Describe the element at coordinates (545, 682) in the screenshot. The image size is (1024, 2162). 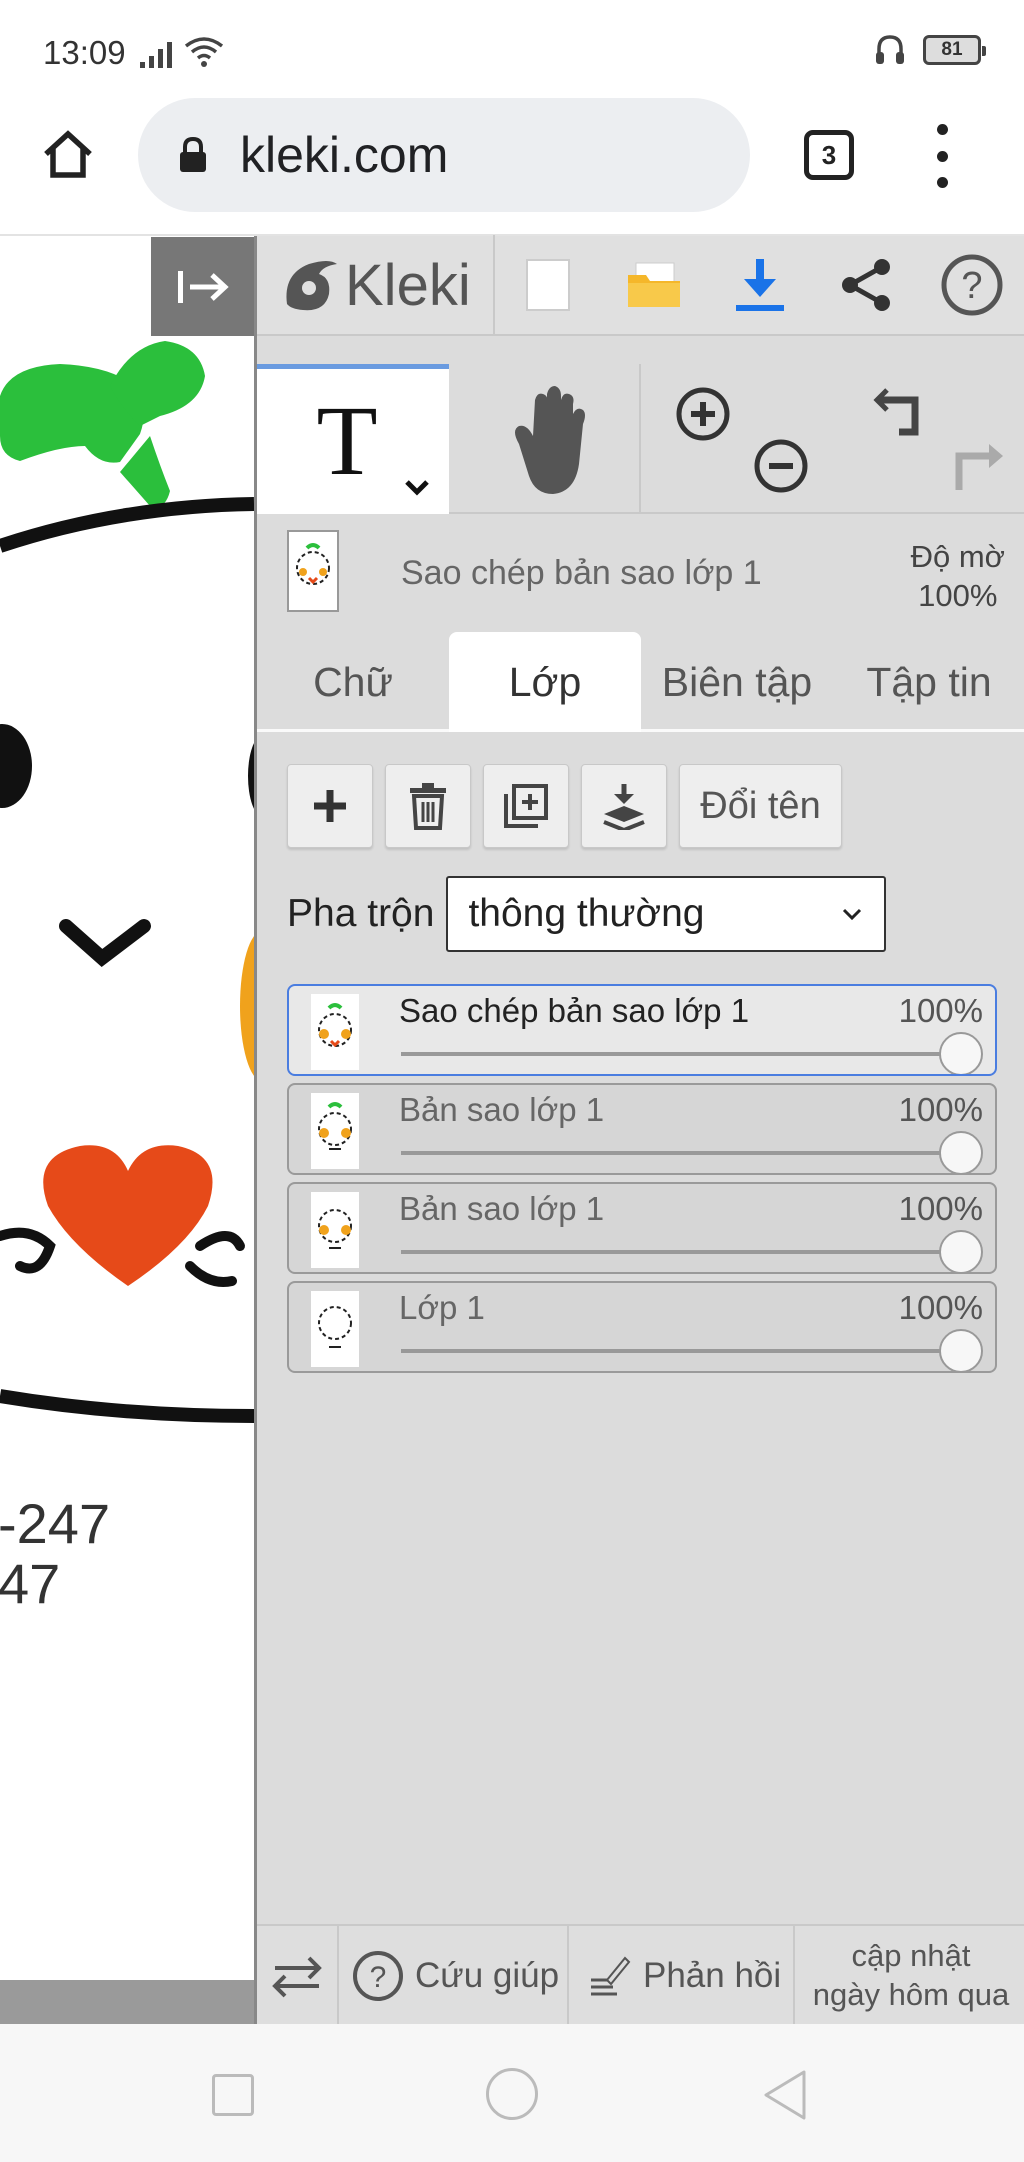
I see `tab-layers: Lớp` at that location.